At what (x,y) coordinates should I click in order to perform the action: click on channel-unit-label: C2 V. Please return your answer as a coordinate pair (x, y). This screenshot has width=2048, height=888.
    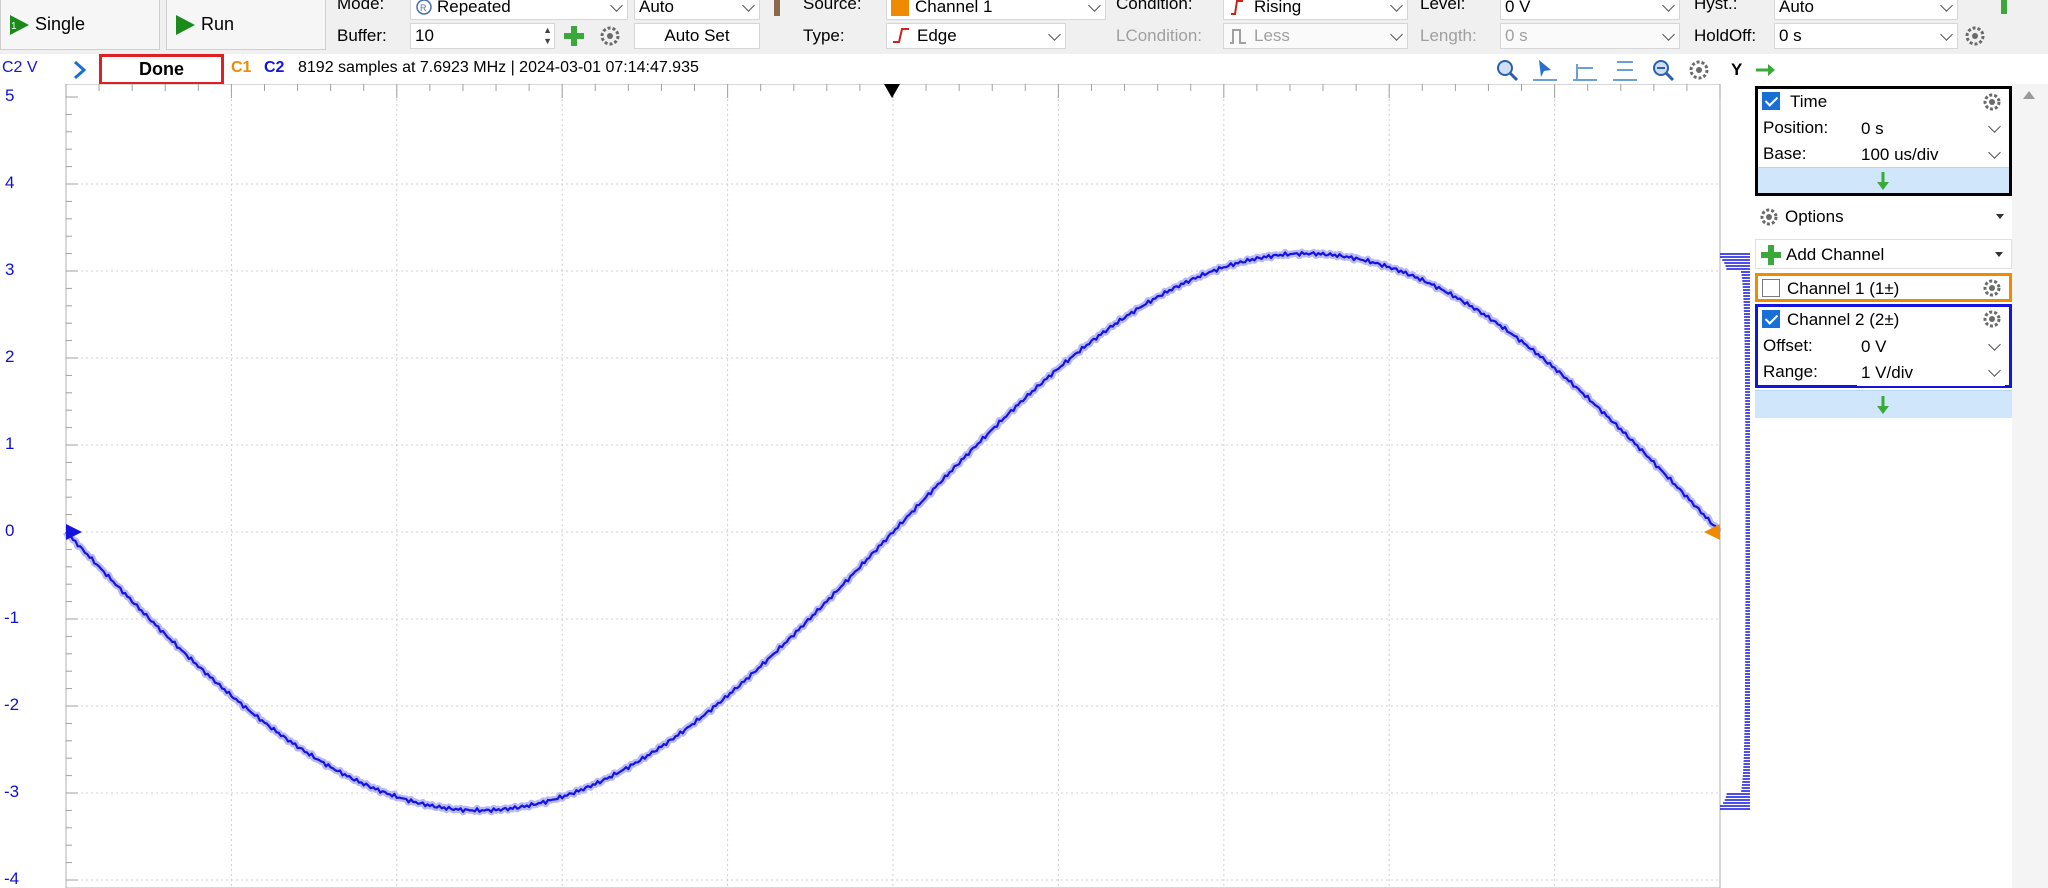
    Looking at the image, I should click on (20, 67).